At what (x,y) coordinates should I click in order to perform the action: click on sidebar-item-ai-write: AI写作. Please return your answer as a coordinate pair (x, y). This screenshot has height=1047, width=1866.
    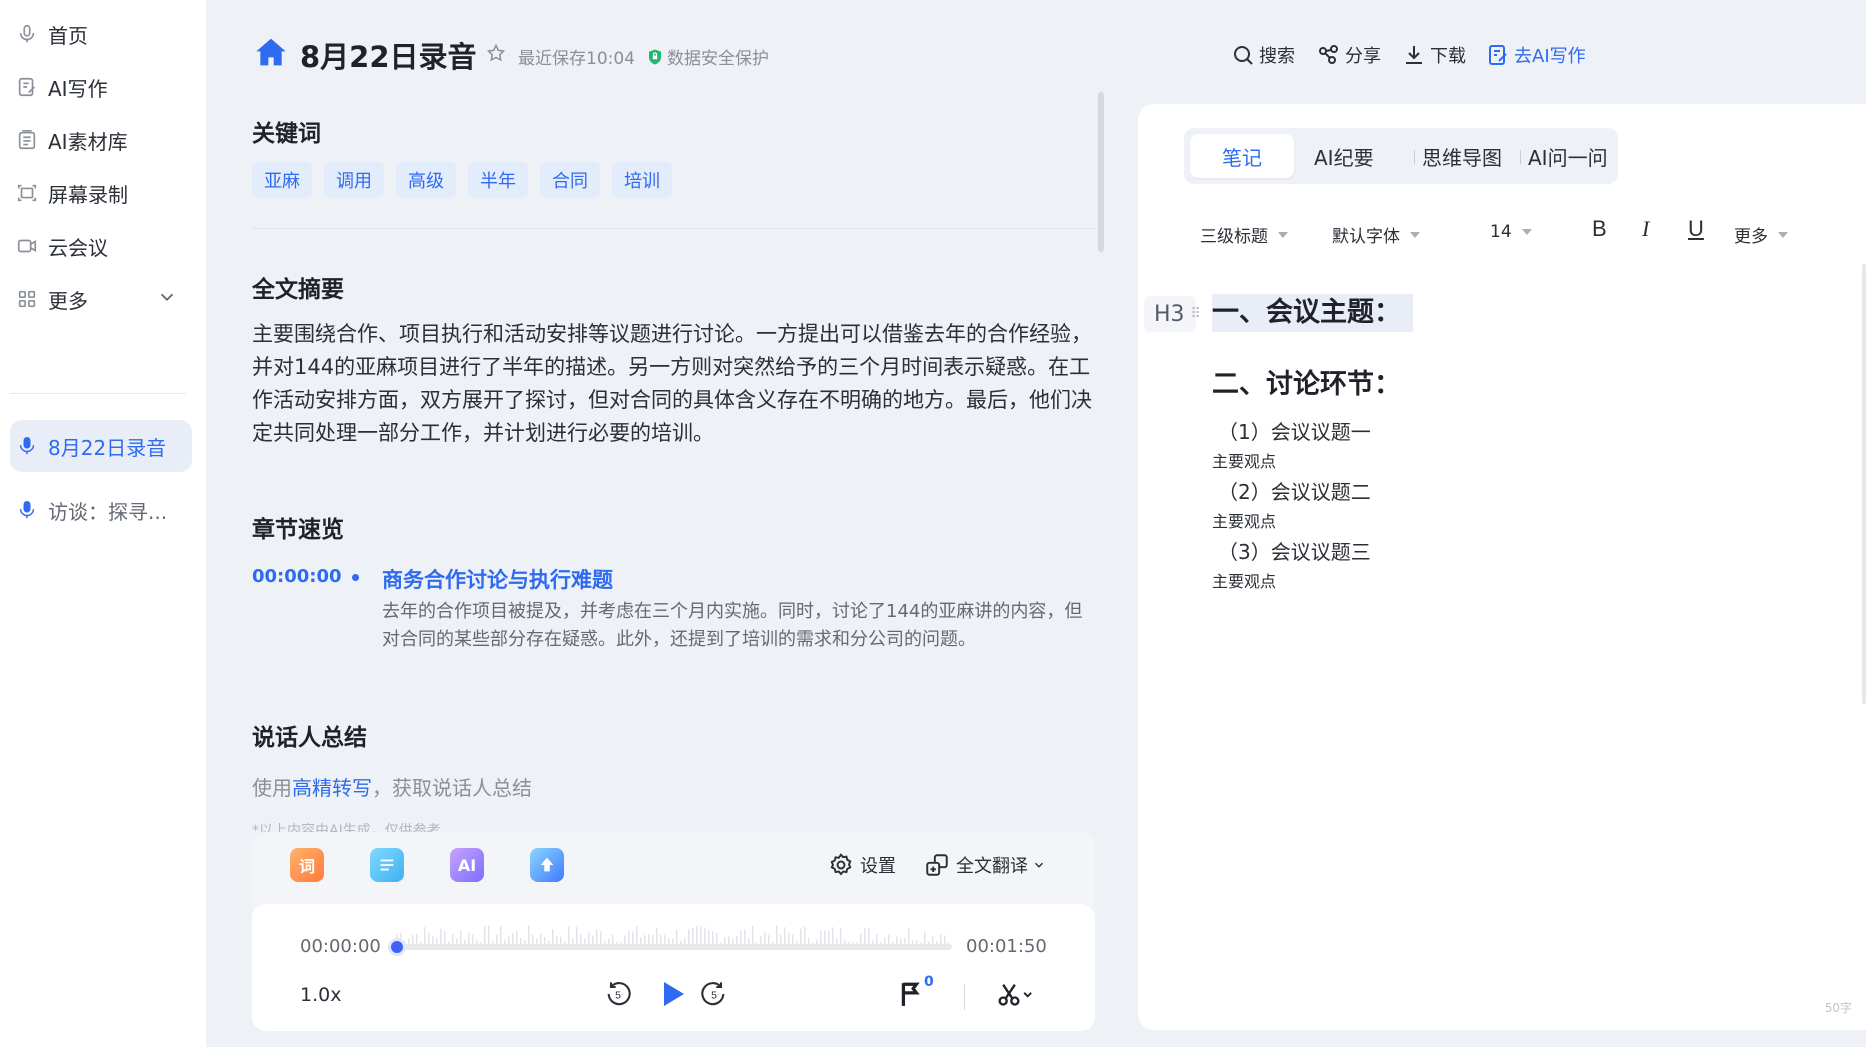
    Looking at the image, I should click on (101, 87).